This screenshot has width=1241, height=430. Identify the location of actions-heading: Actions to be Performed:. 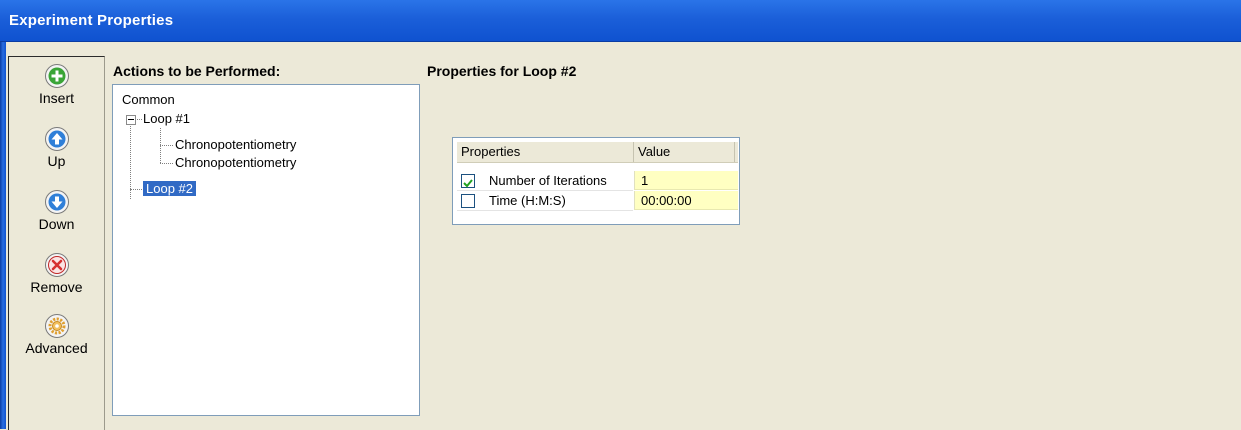
(197, 71).